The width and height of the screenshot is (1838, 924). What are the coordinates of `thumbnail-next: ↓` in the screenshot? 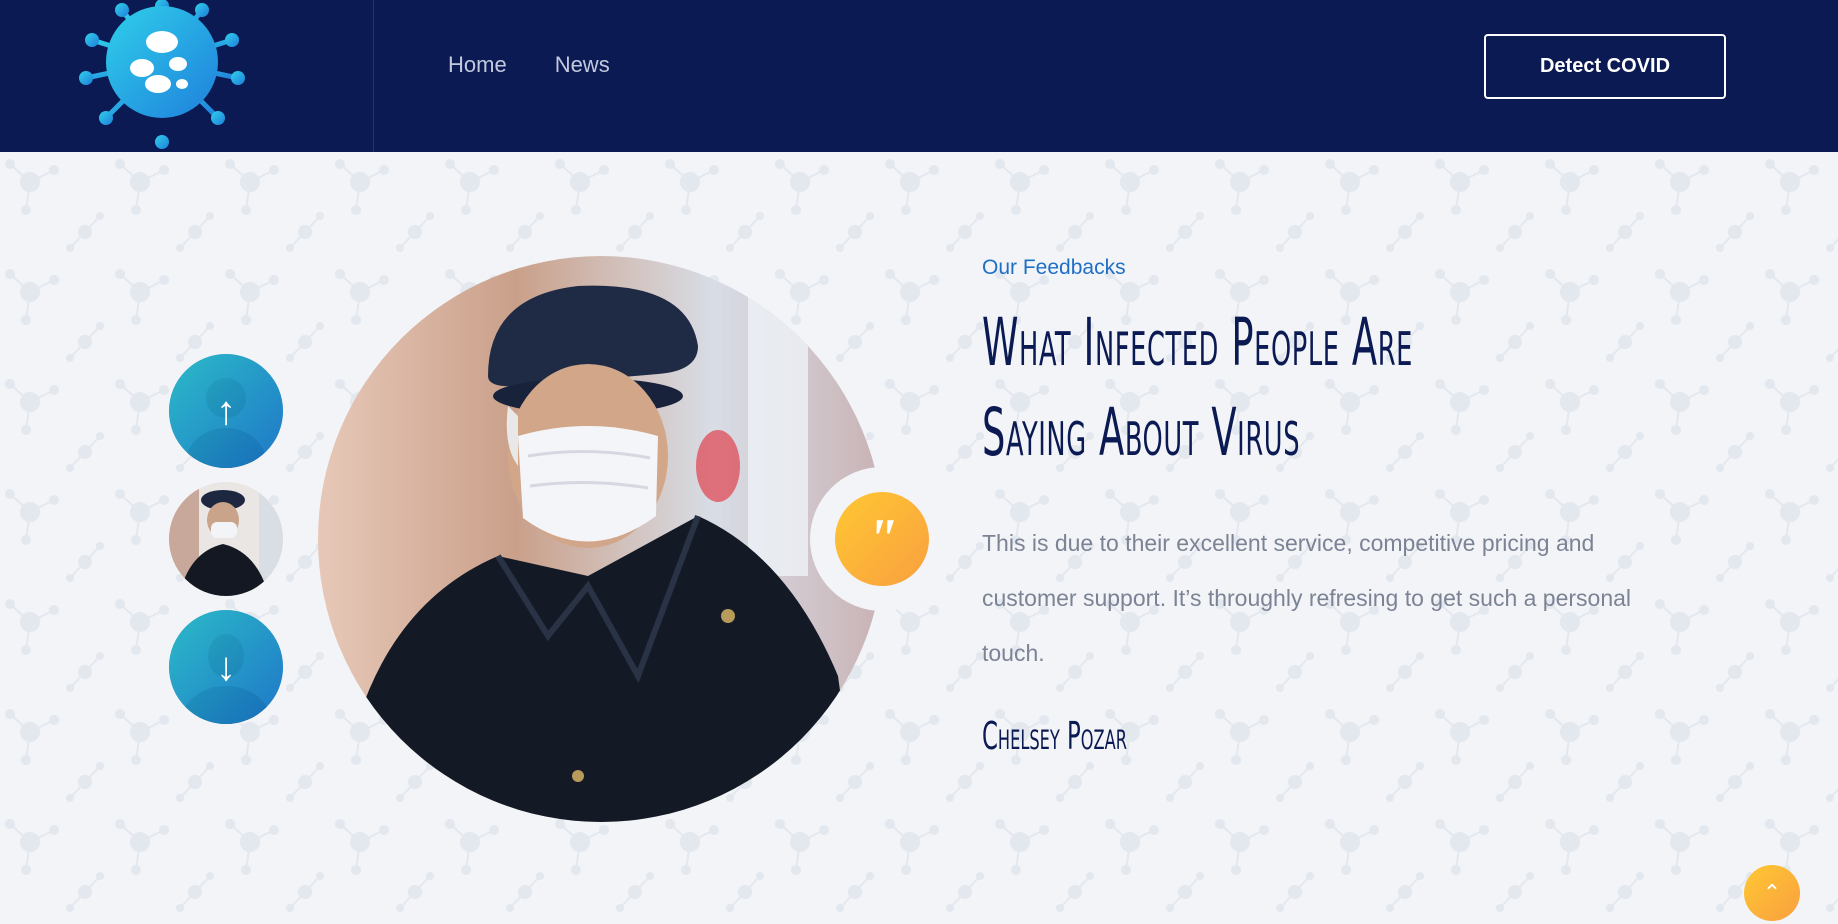 It's located at (226, 667).